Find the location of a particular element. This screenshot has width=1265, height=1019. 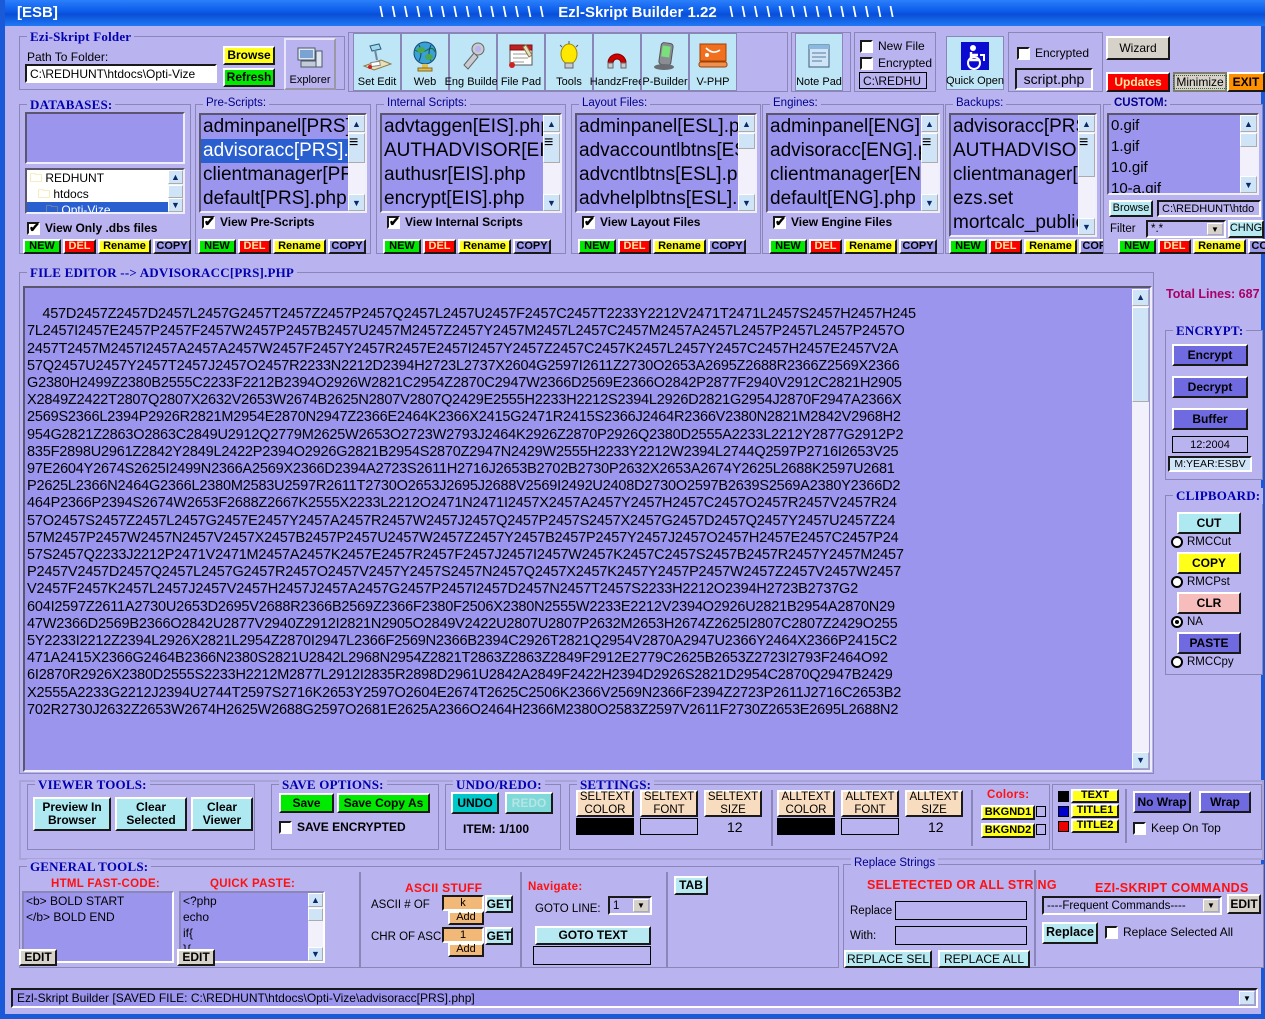

list-item: adminpanel[ESL].p is located at coordinates (666, 127).